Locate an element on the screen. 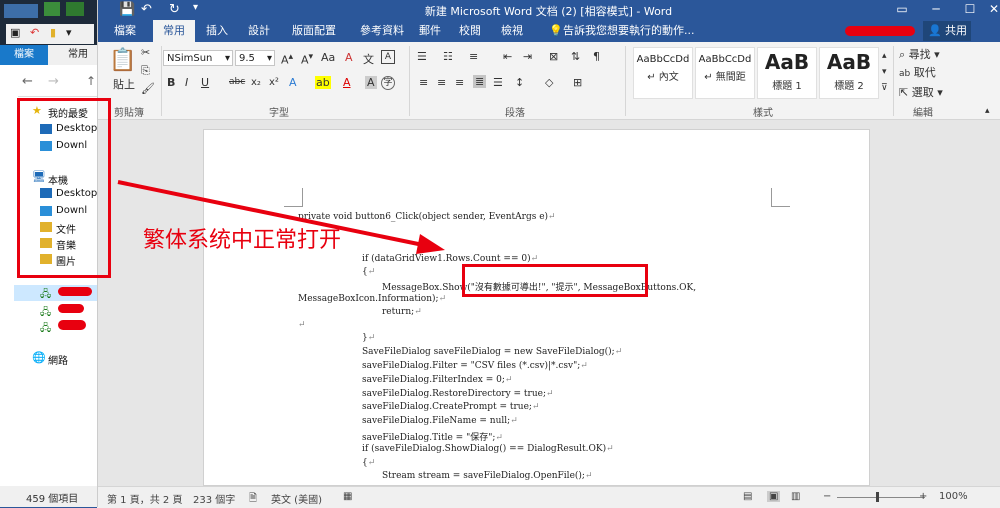 This screenshot has height=508, width=1000. format-painter-icon: 🖌 is located at coordinates (148, 88).